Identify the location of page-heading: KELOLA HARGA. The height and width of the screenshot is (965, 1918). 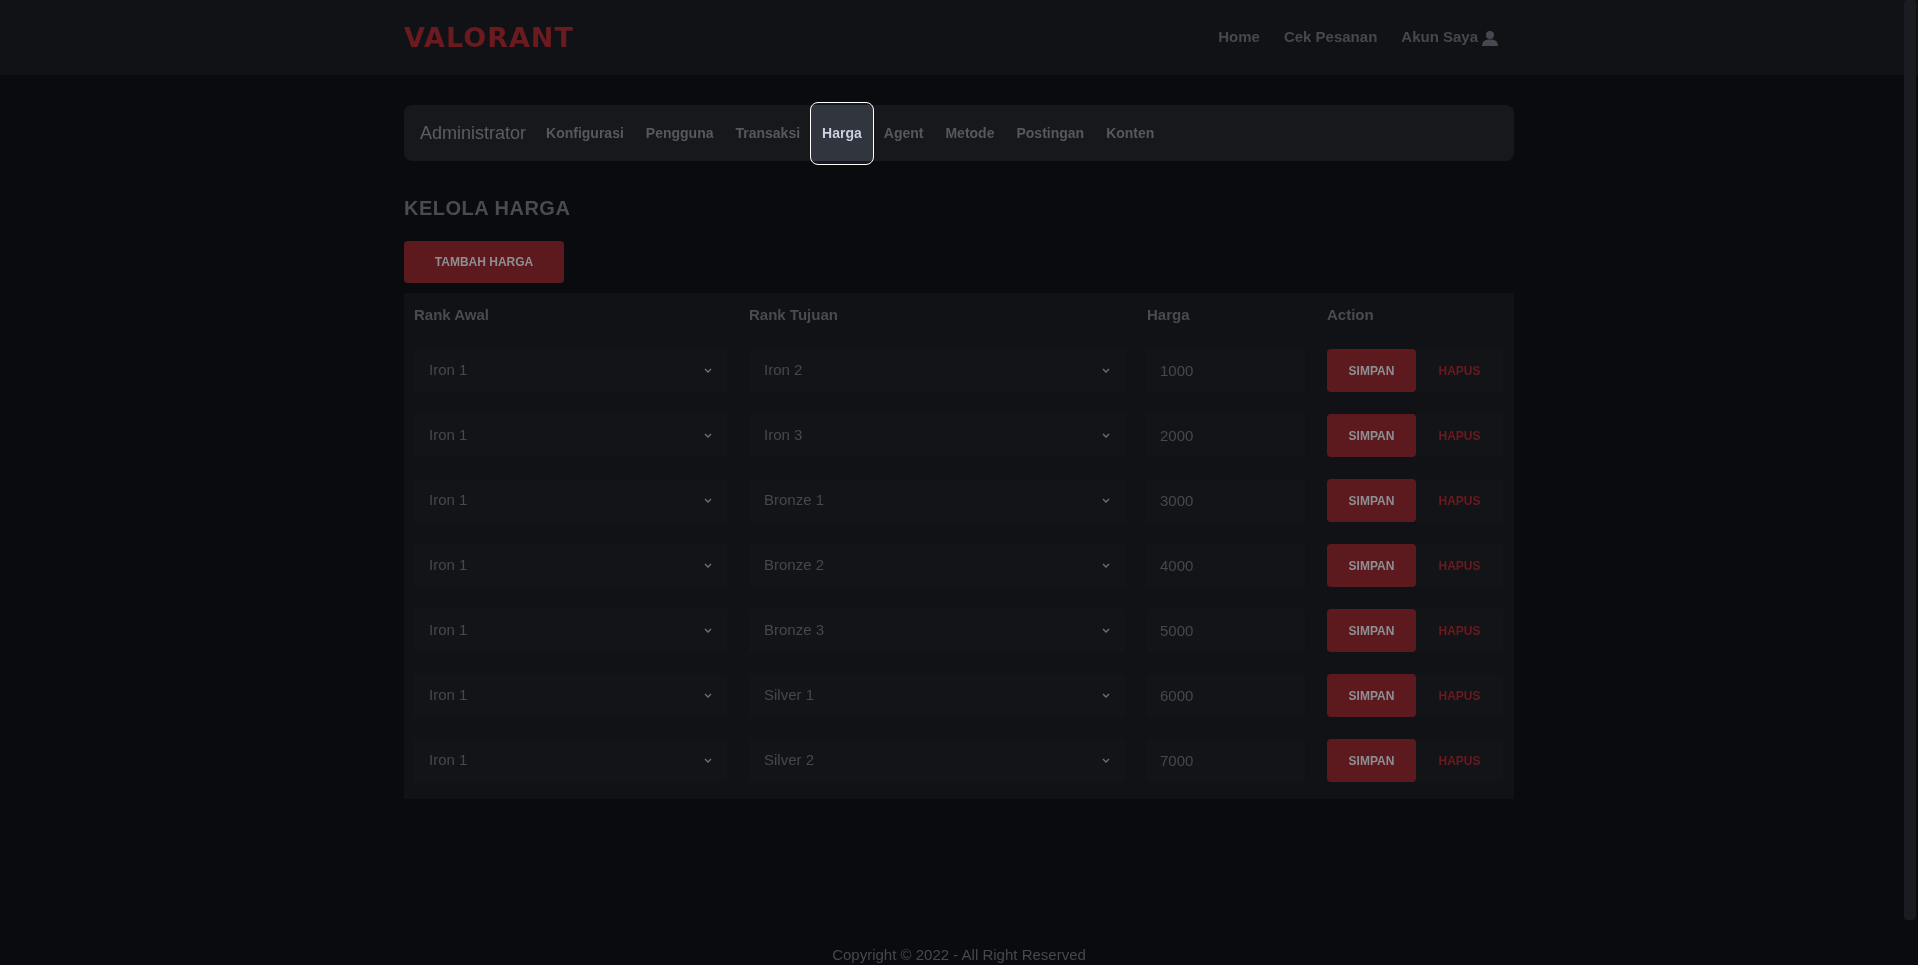
(488, 208).